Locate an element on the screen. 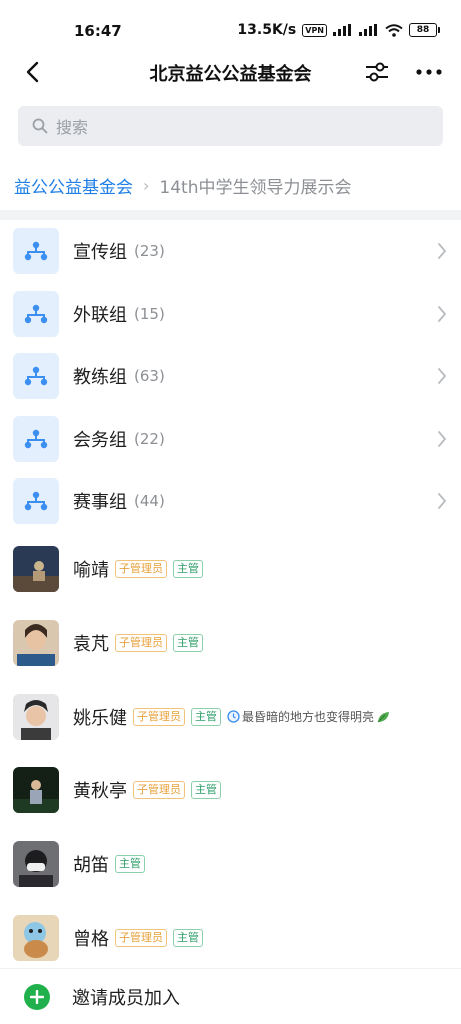 Image resolution: width=461 pixels, height=1024 pixels. back-button is located at coordinates (32, 72).